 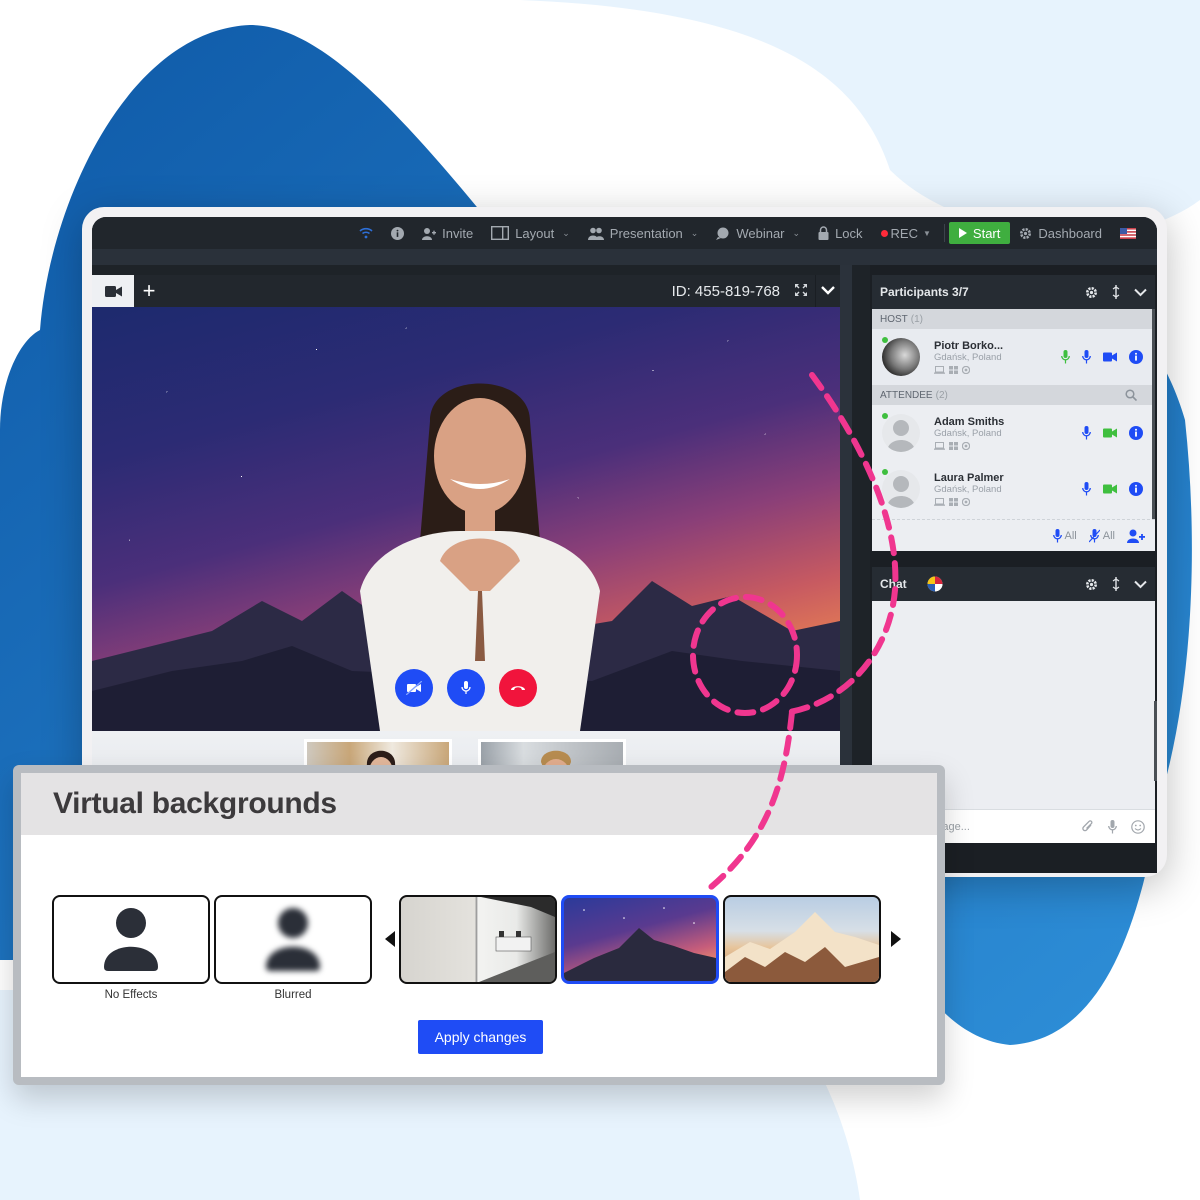 I want to click on participants-footer: All All, so click(x=1013, y=535).